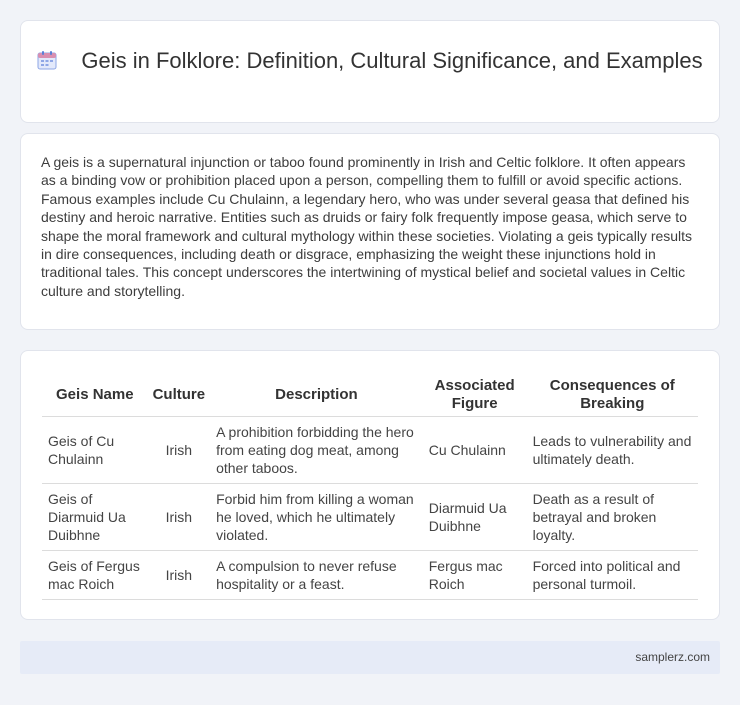 The width and height of the screenshot is (740, 705). Describe the element at coordinates (95, 575) in the screenshot. I see `cell-geis-name: Geis of Fergus mac Roich` at that location.